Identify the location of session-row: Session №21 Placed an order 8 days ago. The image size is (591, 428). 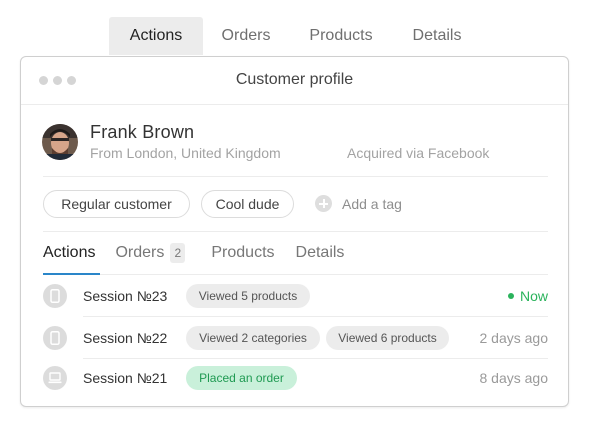
(295, 378).